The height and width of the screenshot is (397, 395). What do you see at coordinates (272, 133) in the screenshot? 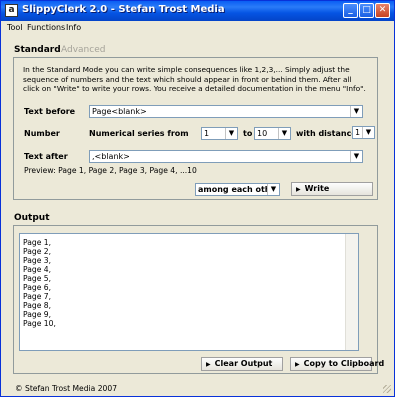
I see `to-combo: 10 ▼` at bounding box center [272, 133].